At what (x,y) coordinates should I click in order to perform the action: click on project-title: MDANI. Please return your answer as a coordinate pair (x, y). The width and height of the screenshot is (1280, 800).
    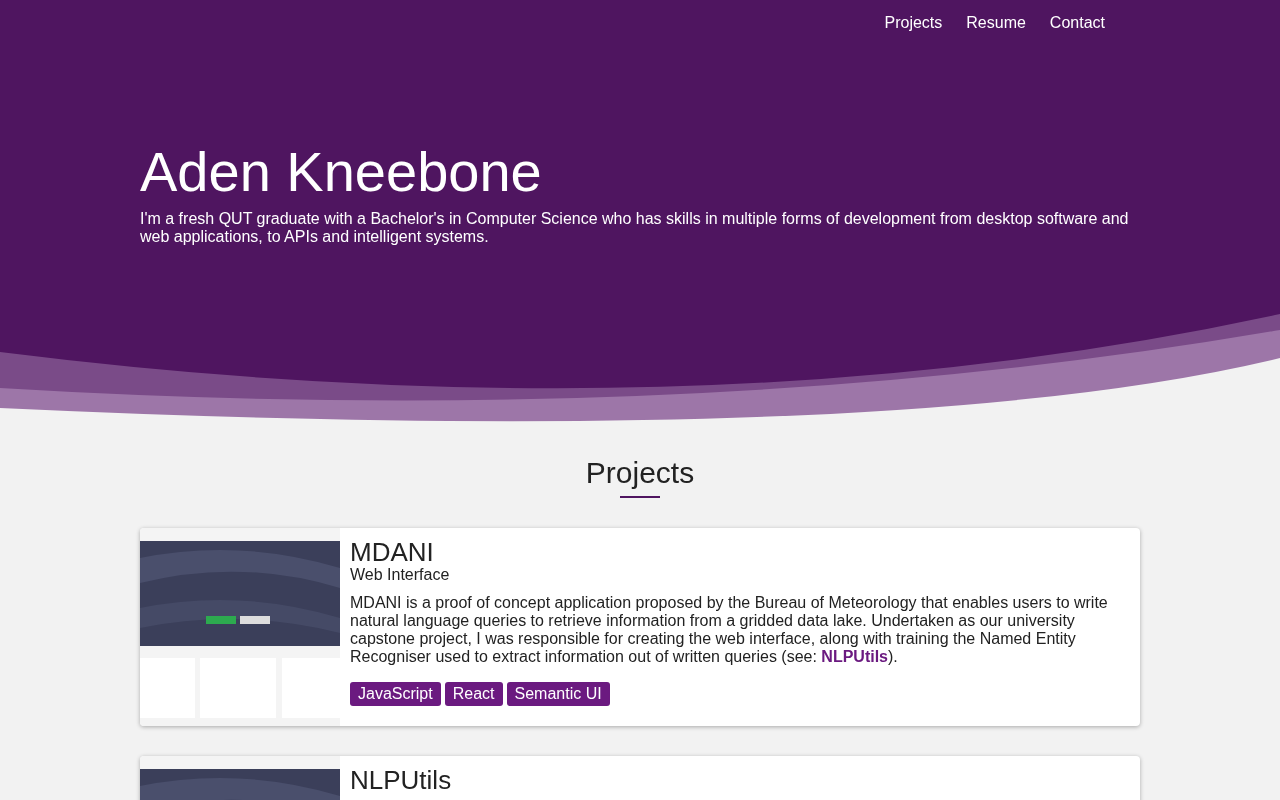
    Looking at the image, I should click on (392, 552).